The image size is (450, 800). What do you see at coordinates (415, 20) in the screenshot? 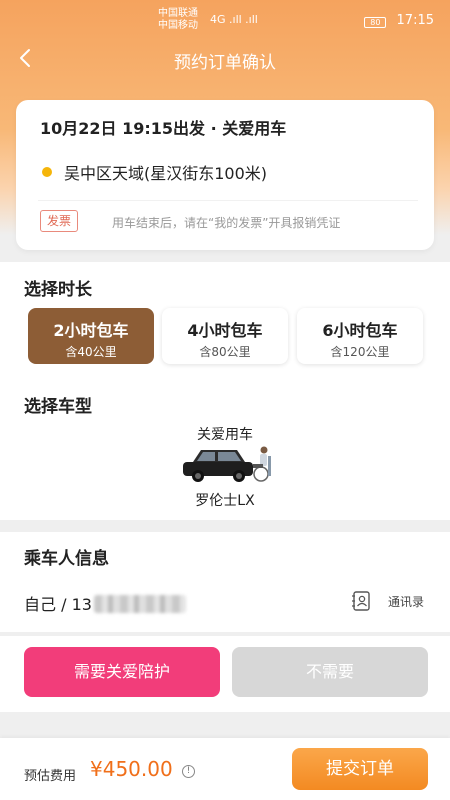
I see `status-time: 17:15` at bounding box center [415, 20].